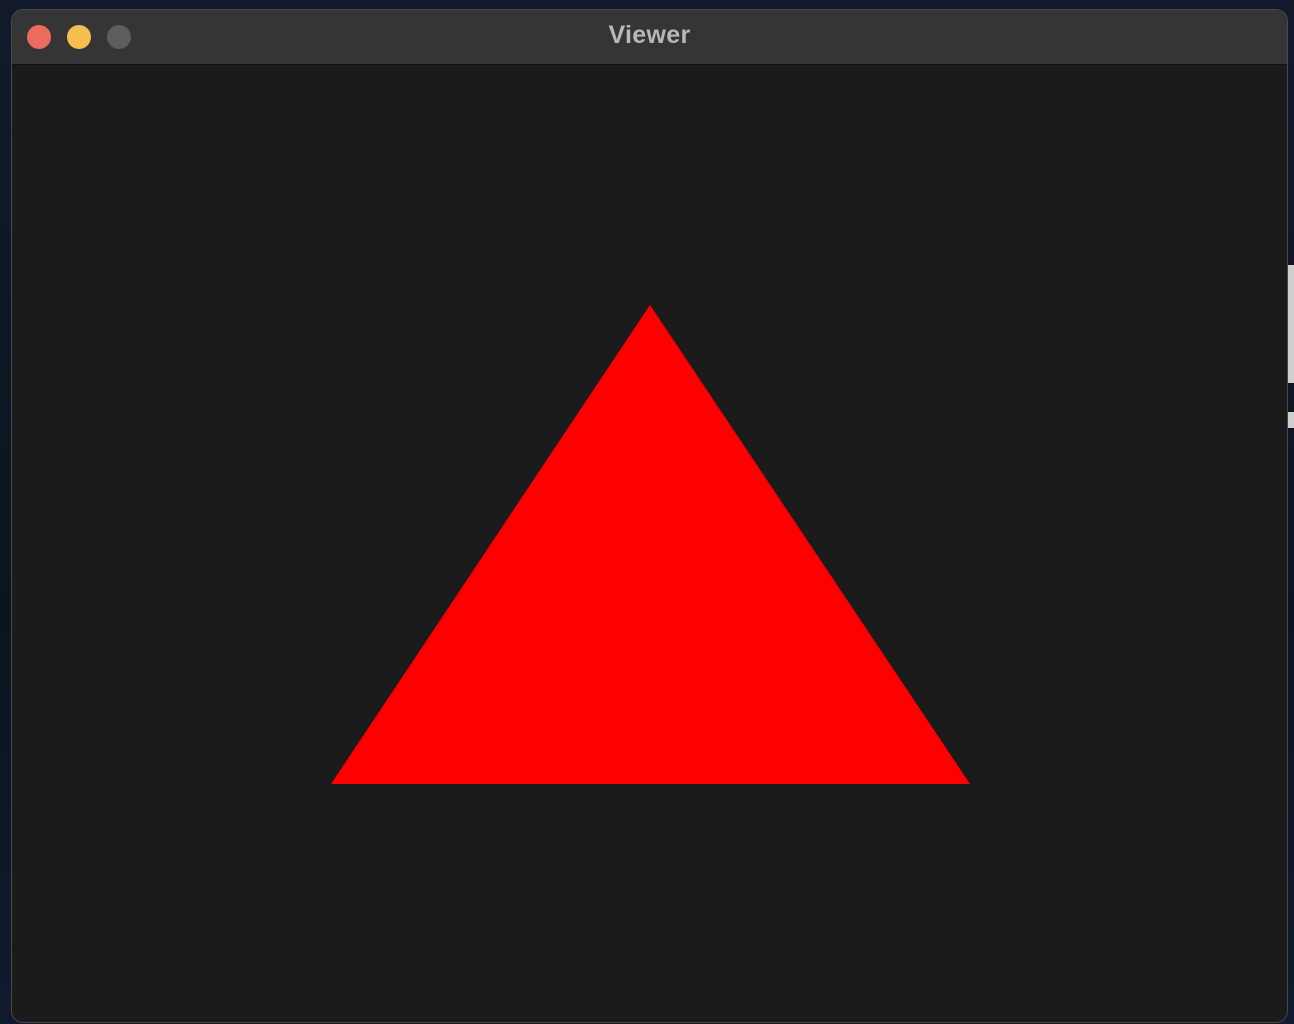  I want to click on window-title: Viewer, so click(649, 35).